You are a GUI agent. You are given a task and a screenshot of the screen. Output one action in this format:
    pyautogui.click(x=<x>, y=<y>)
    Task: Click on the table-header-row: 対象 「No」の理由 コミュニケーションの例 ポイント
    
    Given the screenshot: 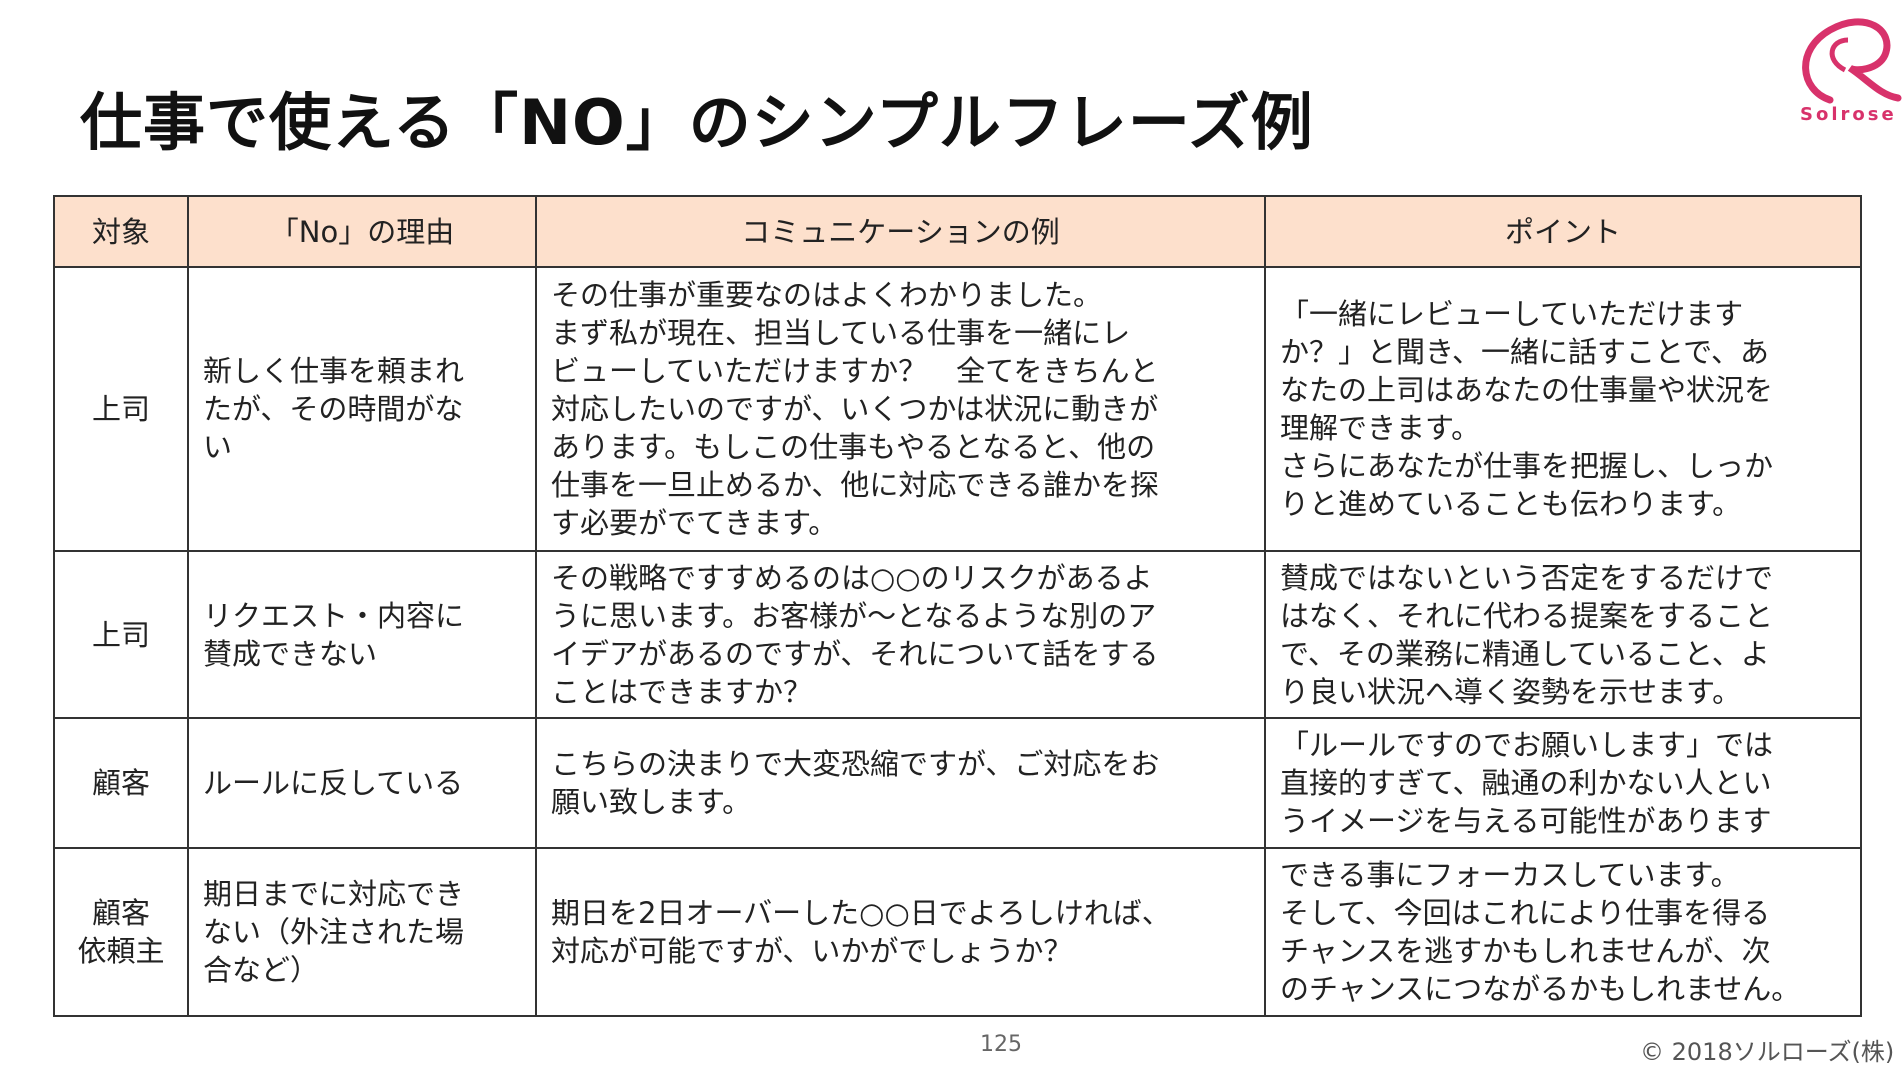 What is the action you would take?
    pyautogui.click(x=957, y=231)
    